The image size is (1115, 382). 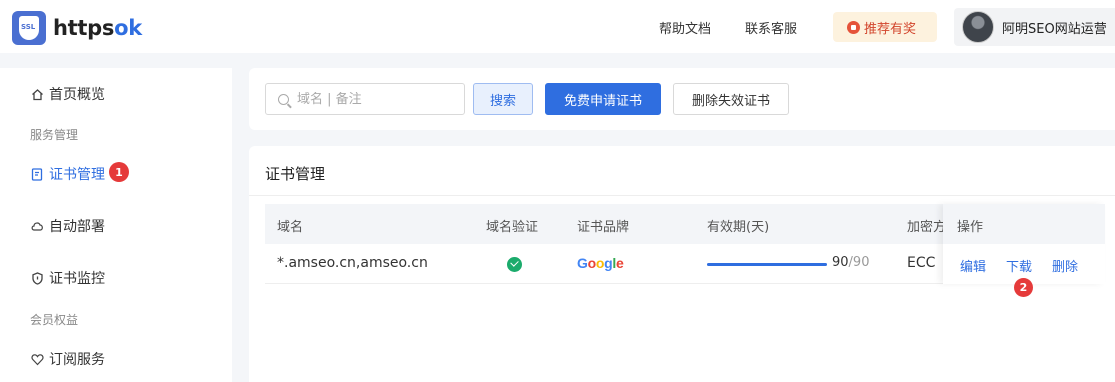 I want to click on annotation-badge-2: 2, so click(x=1023, y=287).